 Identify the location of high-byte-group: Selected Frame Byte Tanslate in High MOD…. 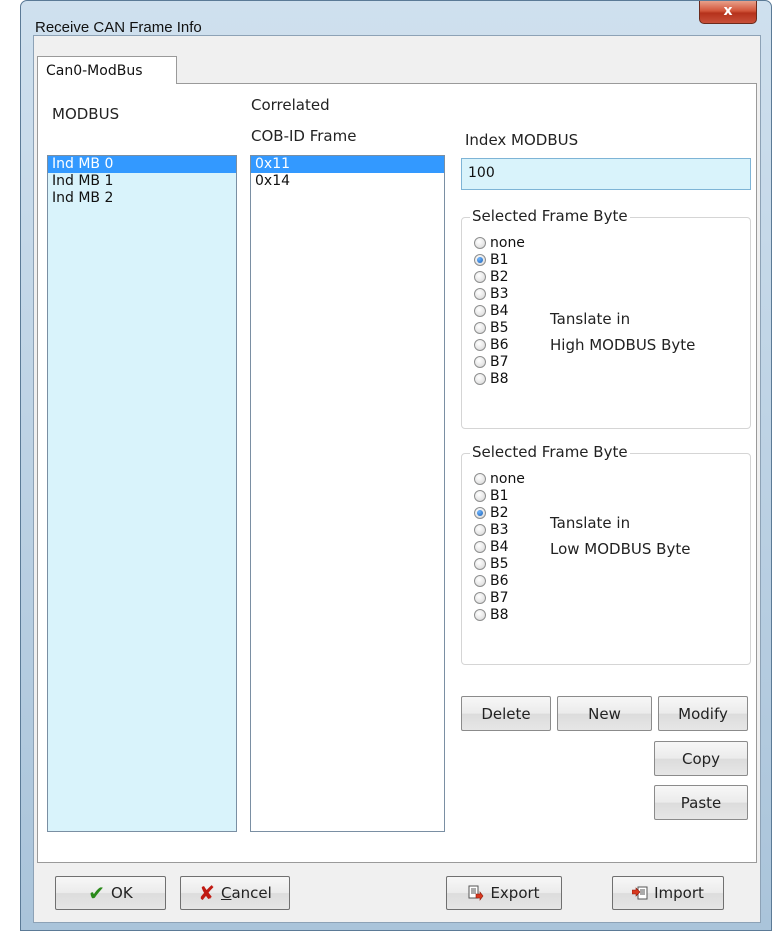
(606, 318).